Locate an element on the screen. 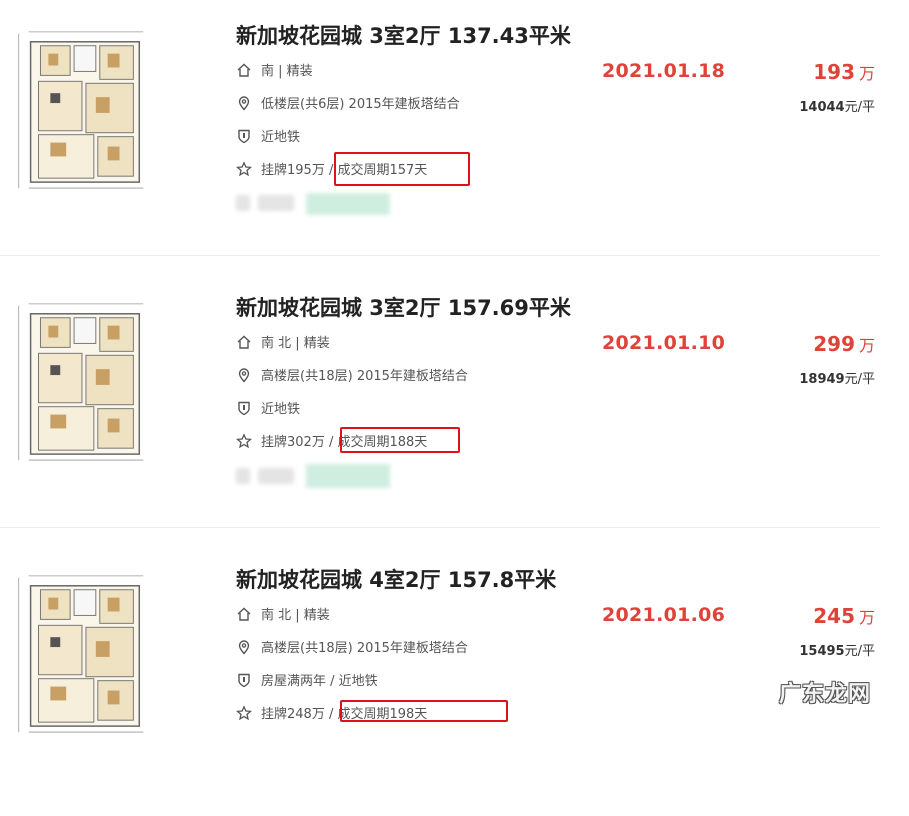  listing-title: 新加坡花园城 3室2厅 157.69平米 is located at coordinates (403, 307).